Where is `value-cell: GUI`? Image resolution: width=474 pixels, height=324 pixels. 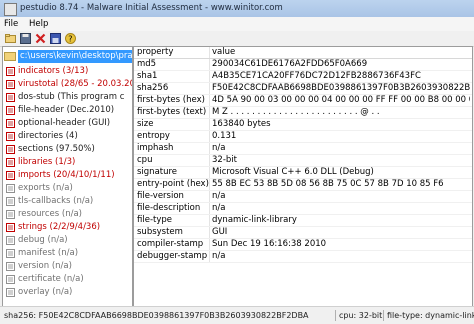
value-cell: GUI is located at coordinates (220, 232).